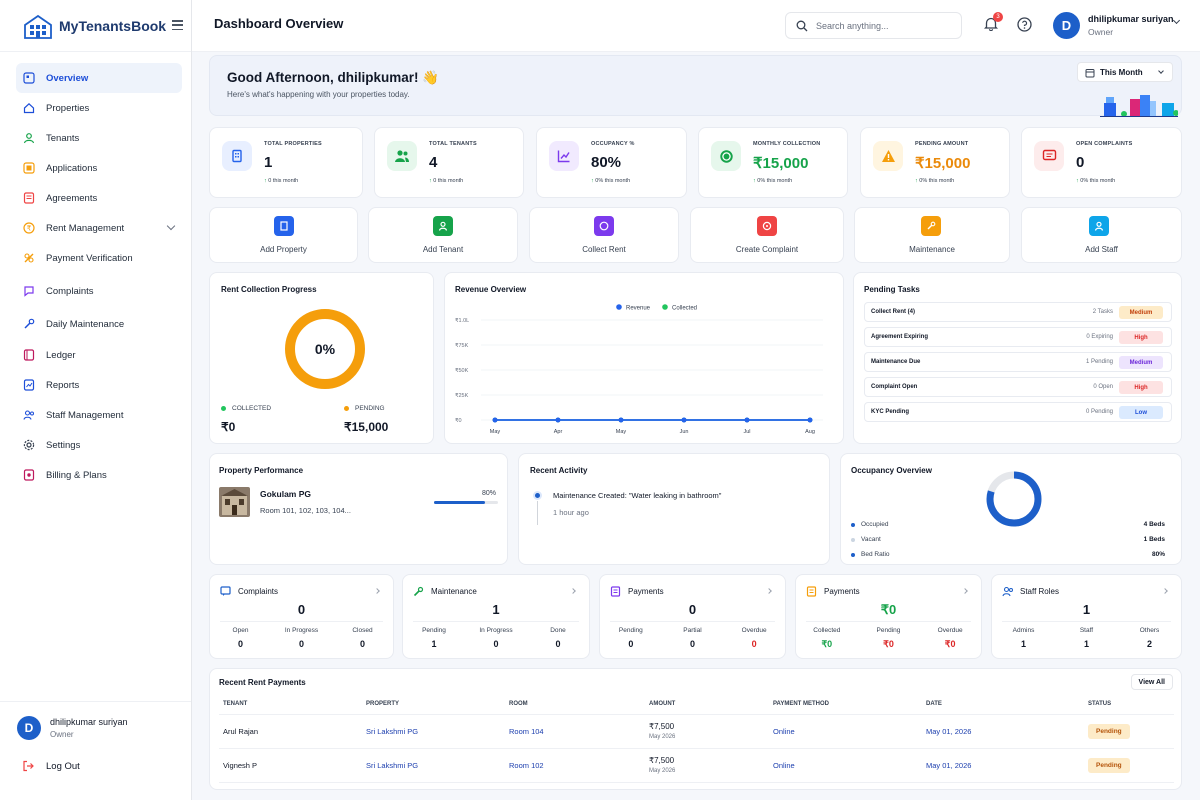  Describe the element at coordinates (99, 291) in the screenshot. I see `sidebar-item-complaints: Complaints` at that location.